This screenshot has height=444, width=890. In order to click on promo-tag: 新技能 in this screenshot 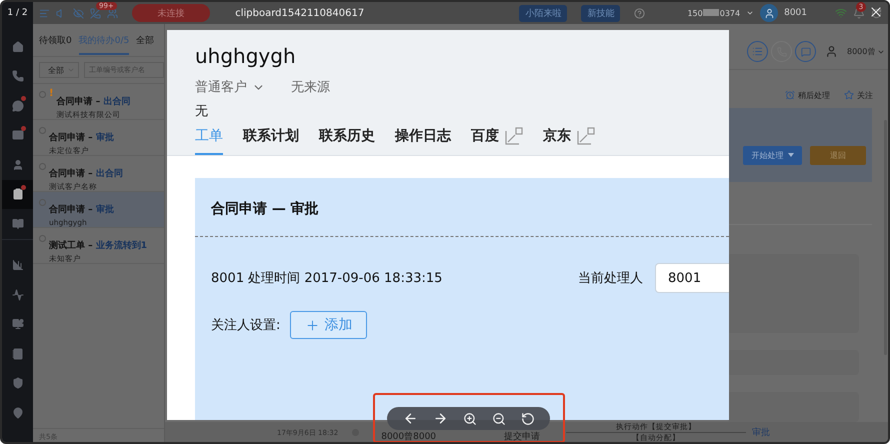, I will do `click(600, 13)`.